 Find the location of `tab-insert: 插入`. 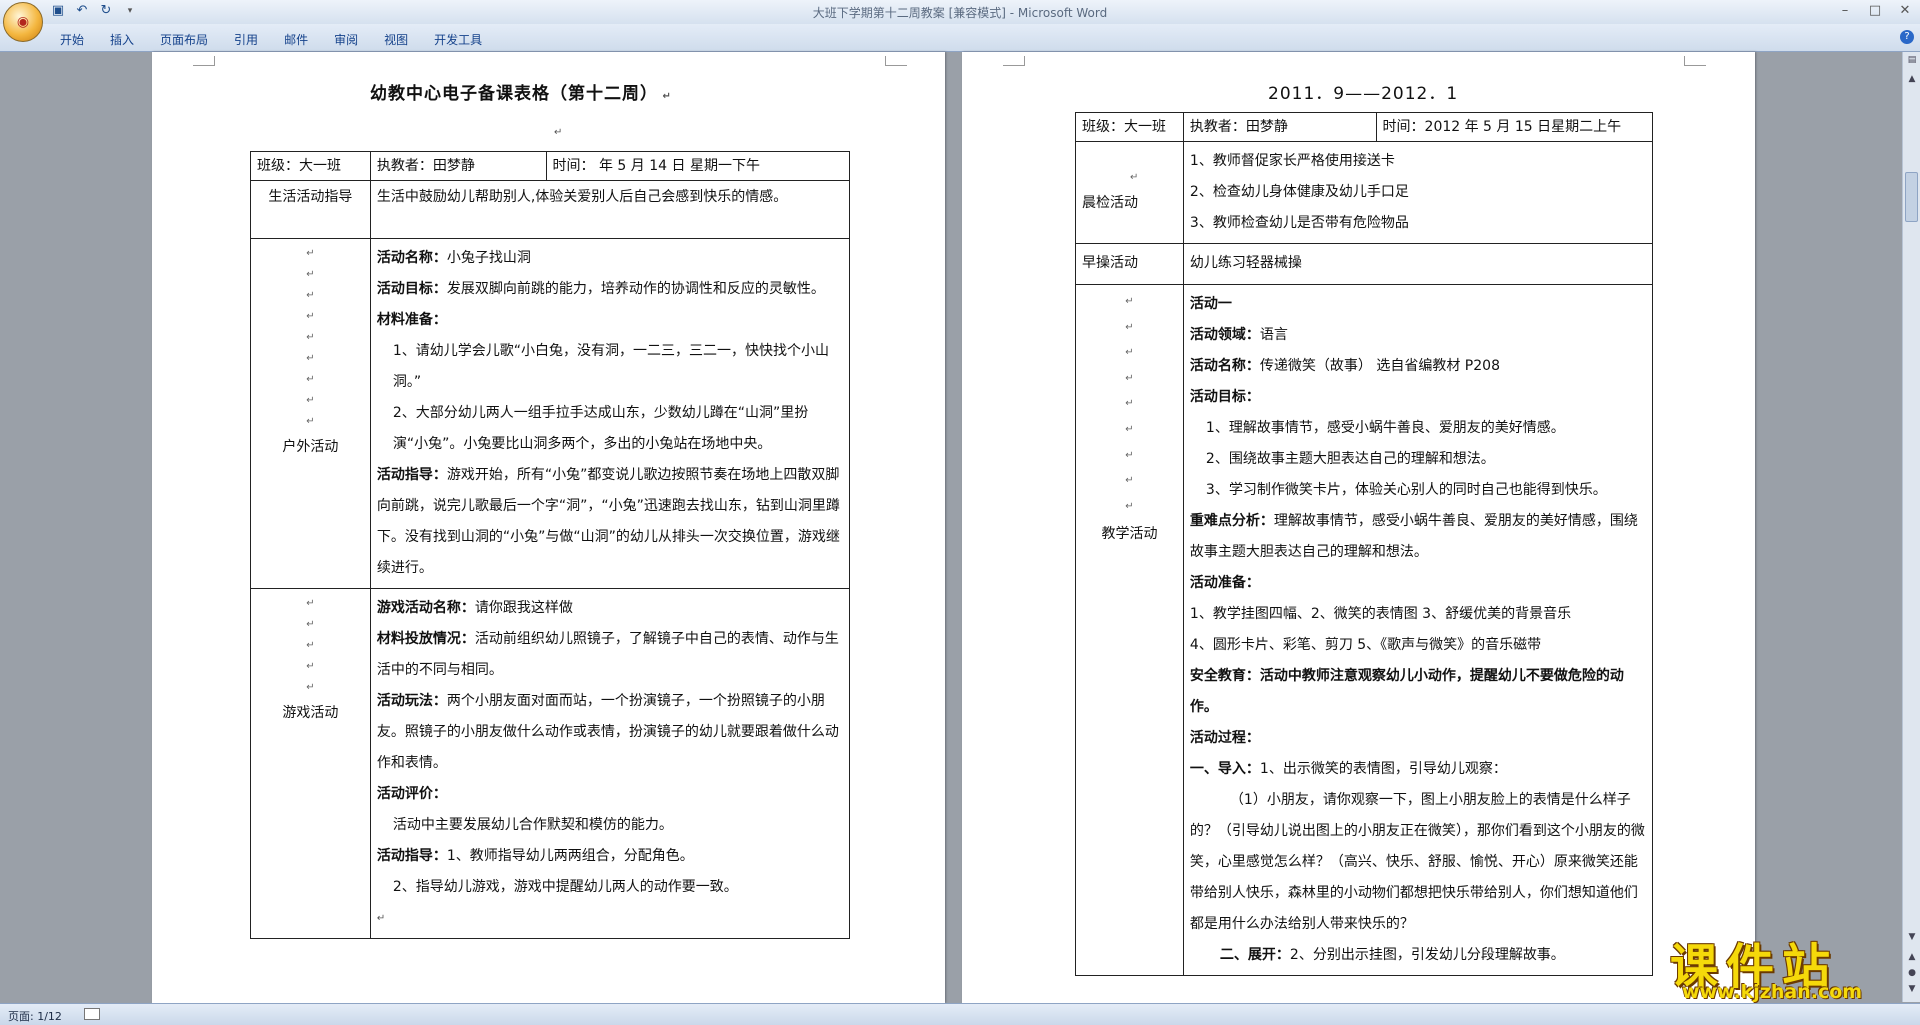

tab-insert: 插入 is located at coordinates (122, 39).